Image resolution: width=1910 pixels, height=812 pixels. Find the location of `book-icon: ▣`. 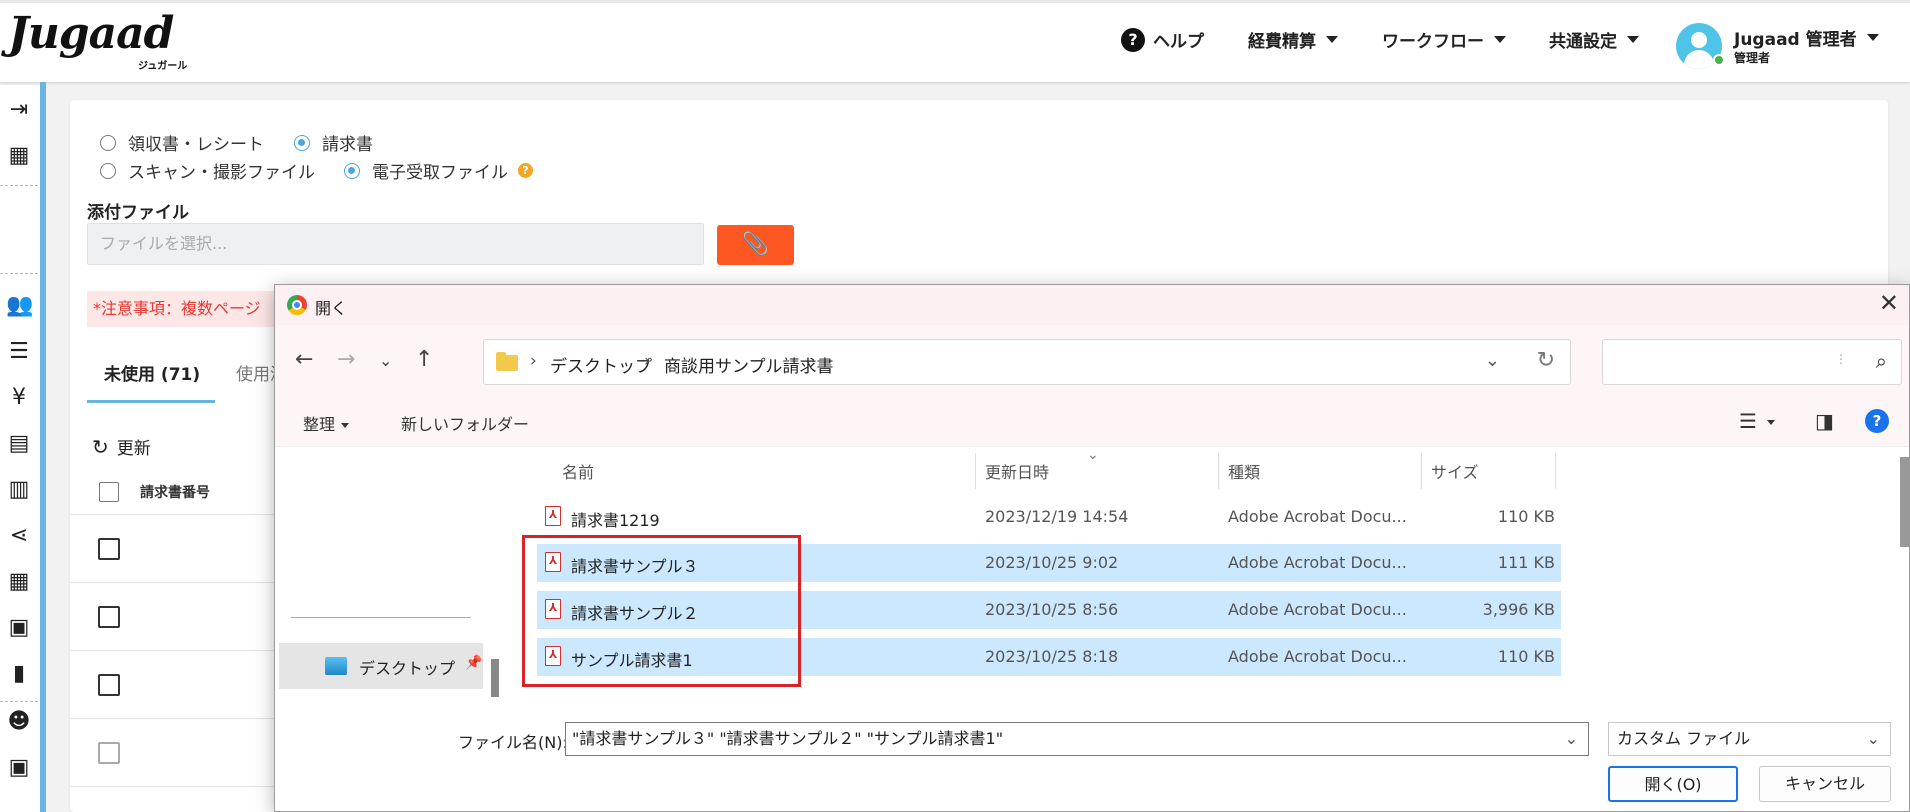

book-icon: ▣ is located at coordinates (19, 628).